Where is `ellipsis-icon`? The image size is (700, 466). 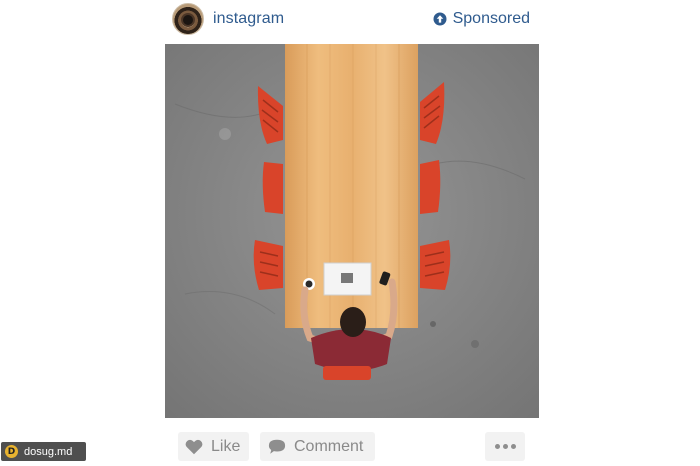 ellipsis-icon is located at coordinates (505, 446).